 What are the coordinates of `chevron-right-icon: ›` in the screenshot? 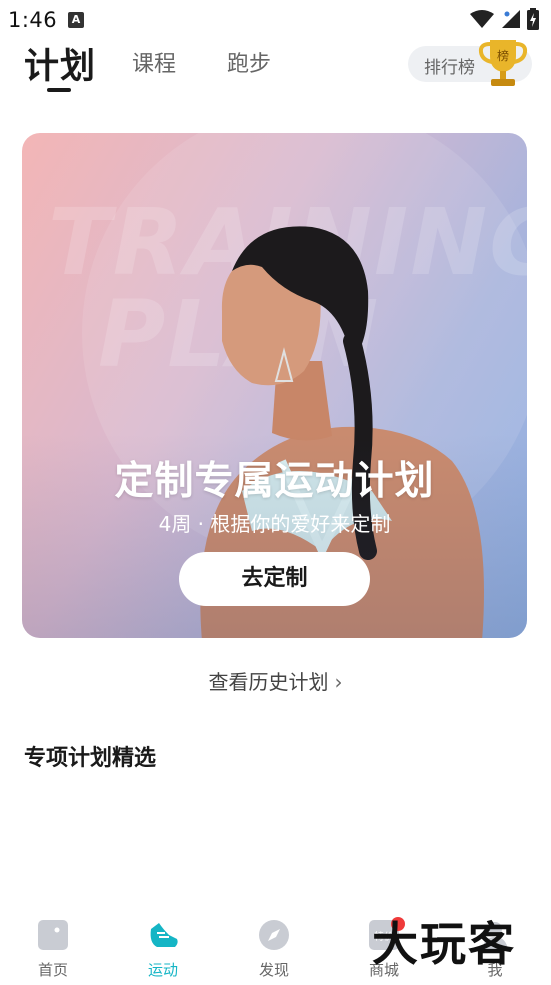 It's located at (338, 682).